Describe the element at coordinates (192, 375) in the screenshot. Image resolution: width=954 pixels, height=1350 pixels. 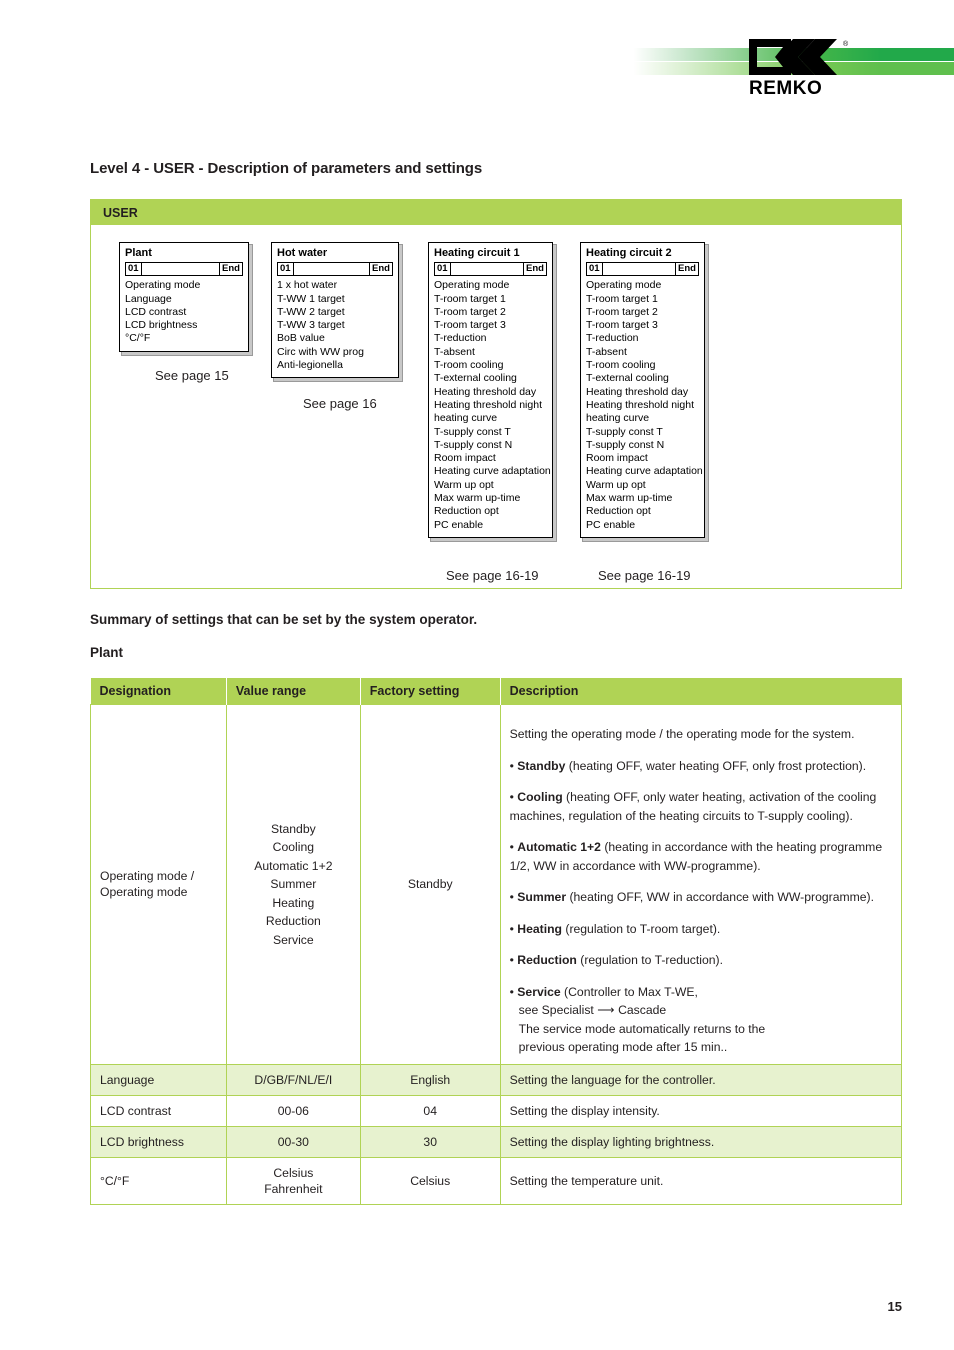
I see `caption-see-page-plant: See page 15` at that location.